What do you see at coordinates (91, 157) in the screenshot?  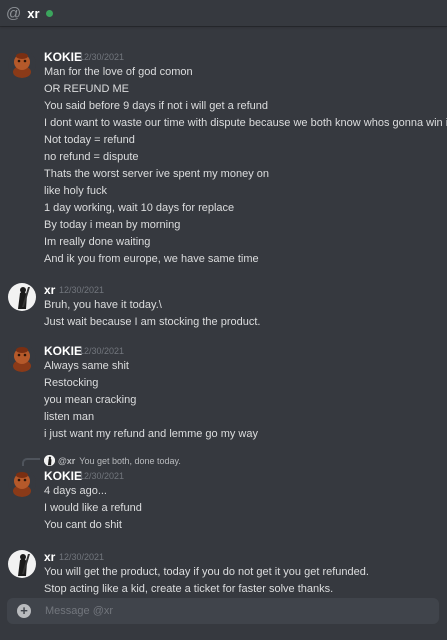 I see `message-text: no refund = dispute` at bounding box center [91, 157].